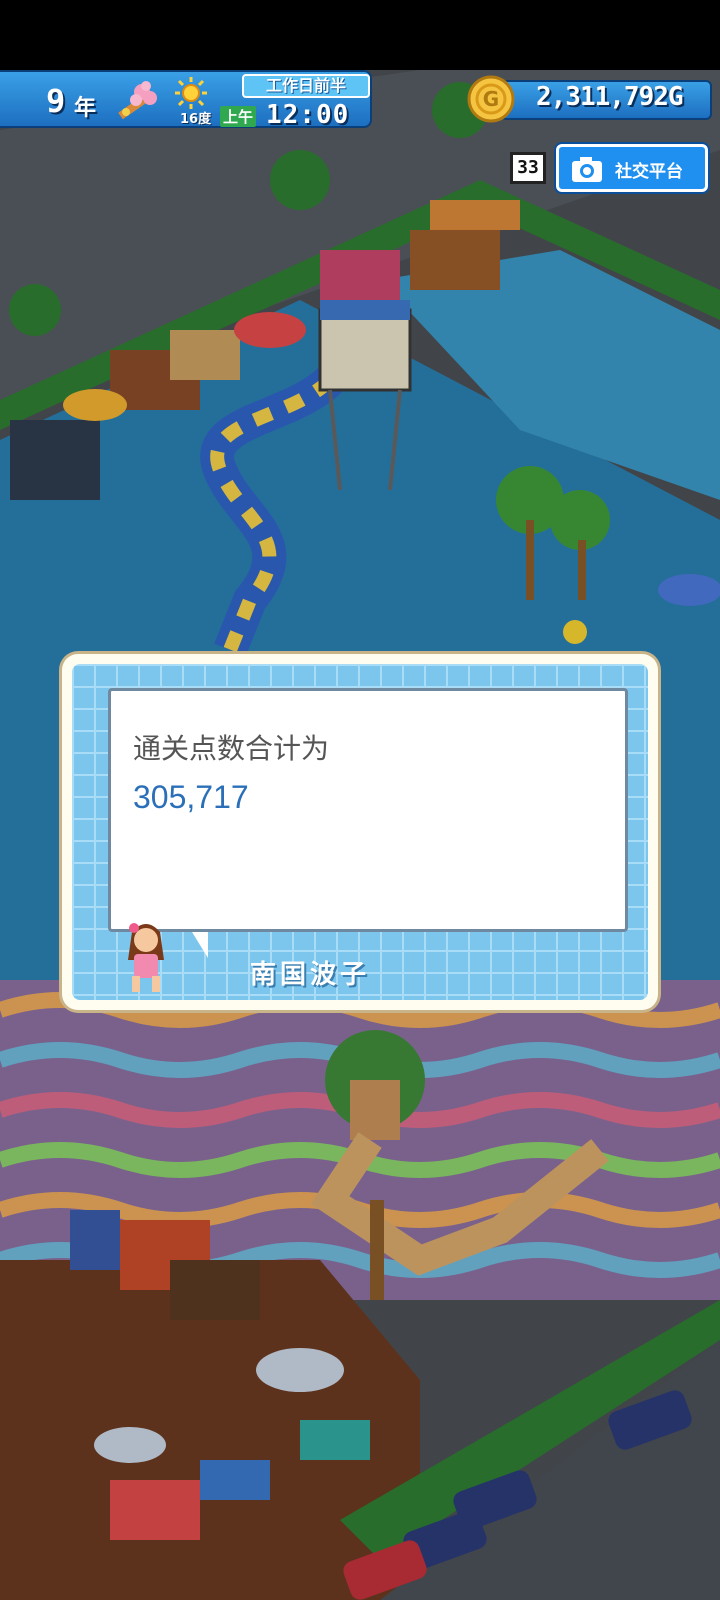 The width and height of the screenshot is (720, 1600). What do you see at coordinates (200, 945) in the screenshot?
I see `speech-tail` at bounding box center [200, 945].